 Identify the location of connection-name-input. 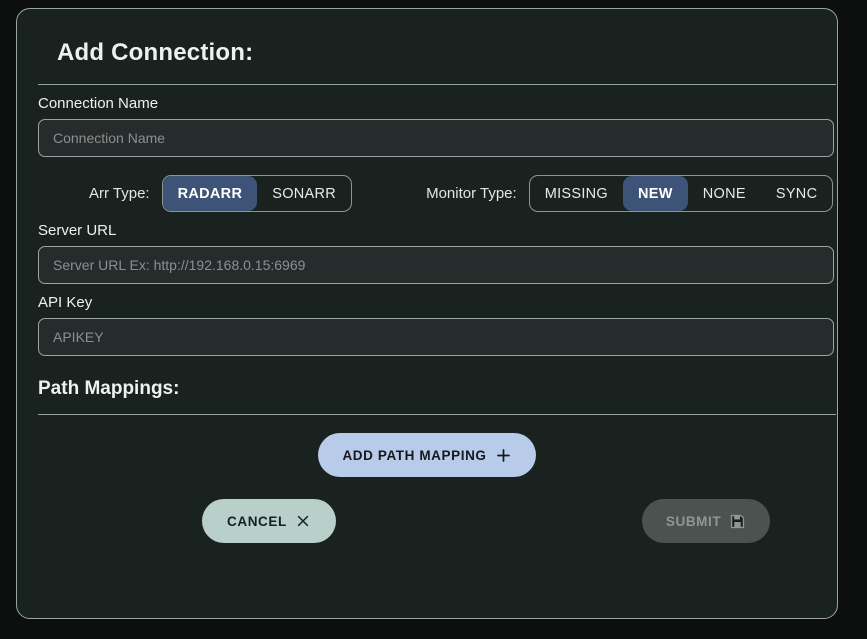
(436, 138).